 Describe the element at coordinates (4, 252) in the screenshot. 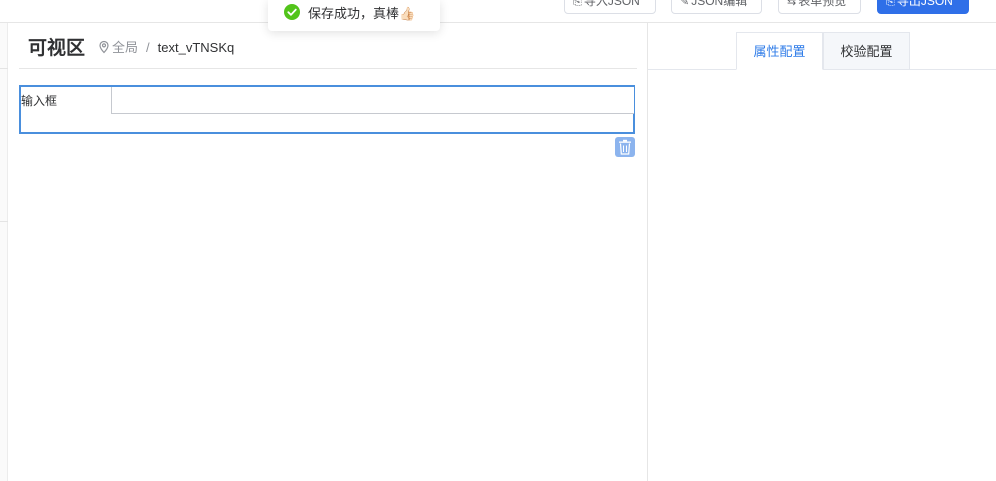

I see `left-panel-edge` at that location.